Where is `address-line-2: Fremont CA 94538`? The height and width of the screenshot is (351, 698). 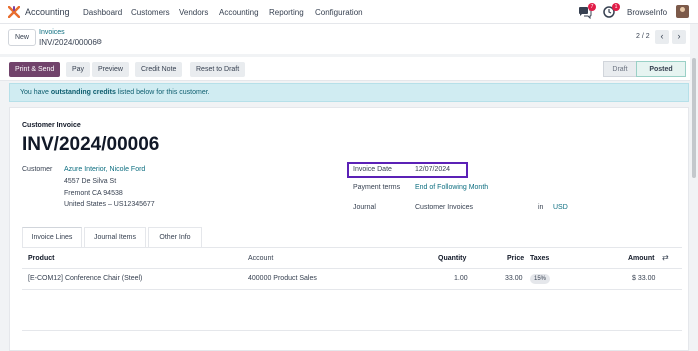
address-line-2: Fremont CA 94538 is located at coordinates (93, 193).